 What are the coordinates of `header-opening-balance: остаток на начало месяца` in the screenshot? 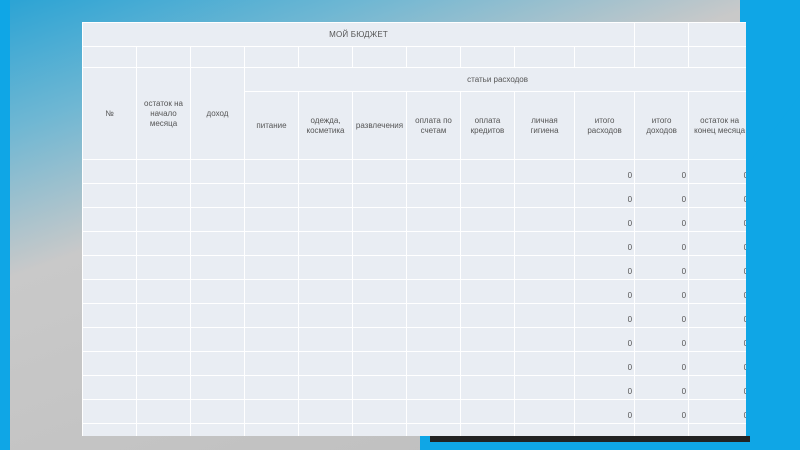 It's located at (163, 113).